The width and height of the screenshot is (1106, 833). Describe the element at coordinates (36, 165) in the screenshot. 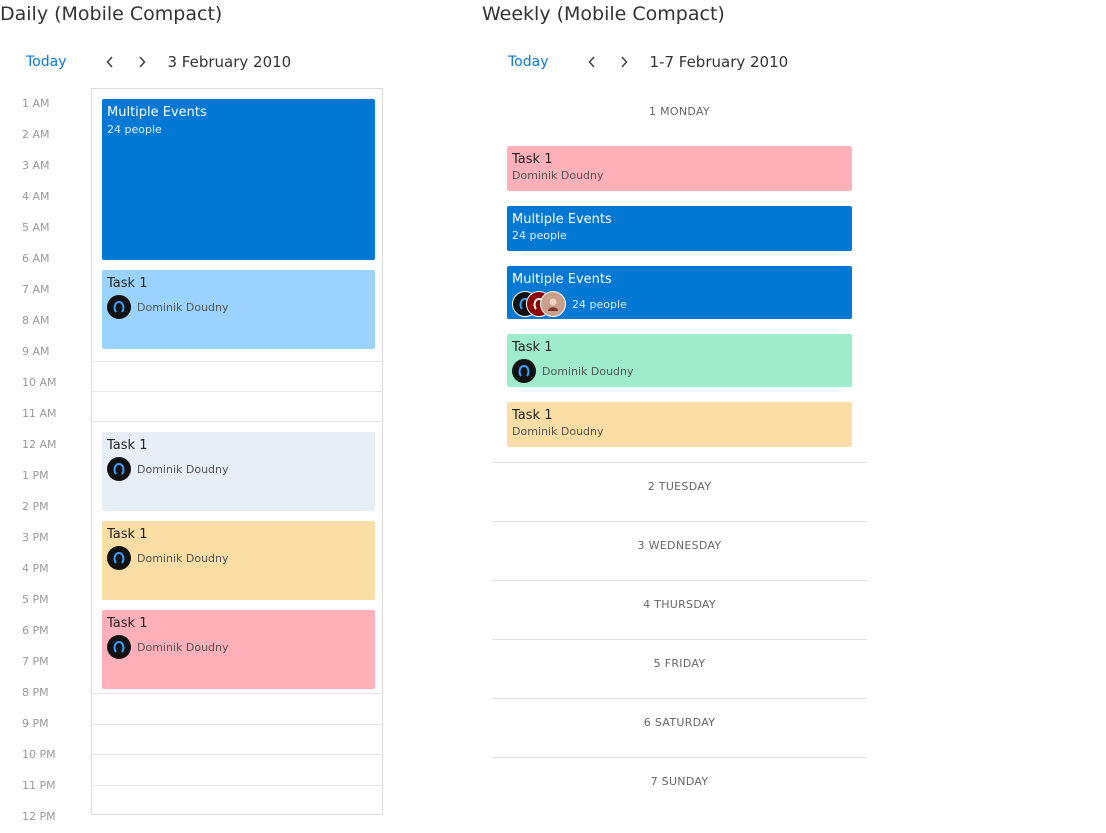

I see `hour-label: 3 AM` at that location.